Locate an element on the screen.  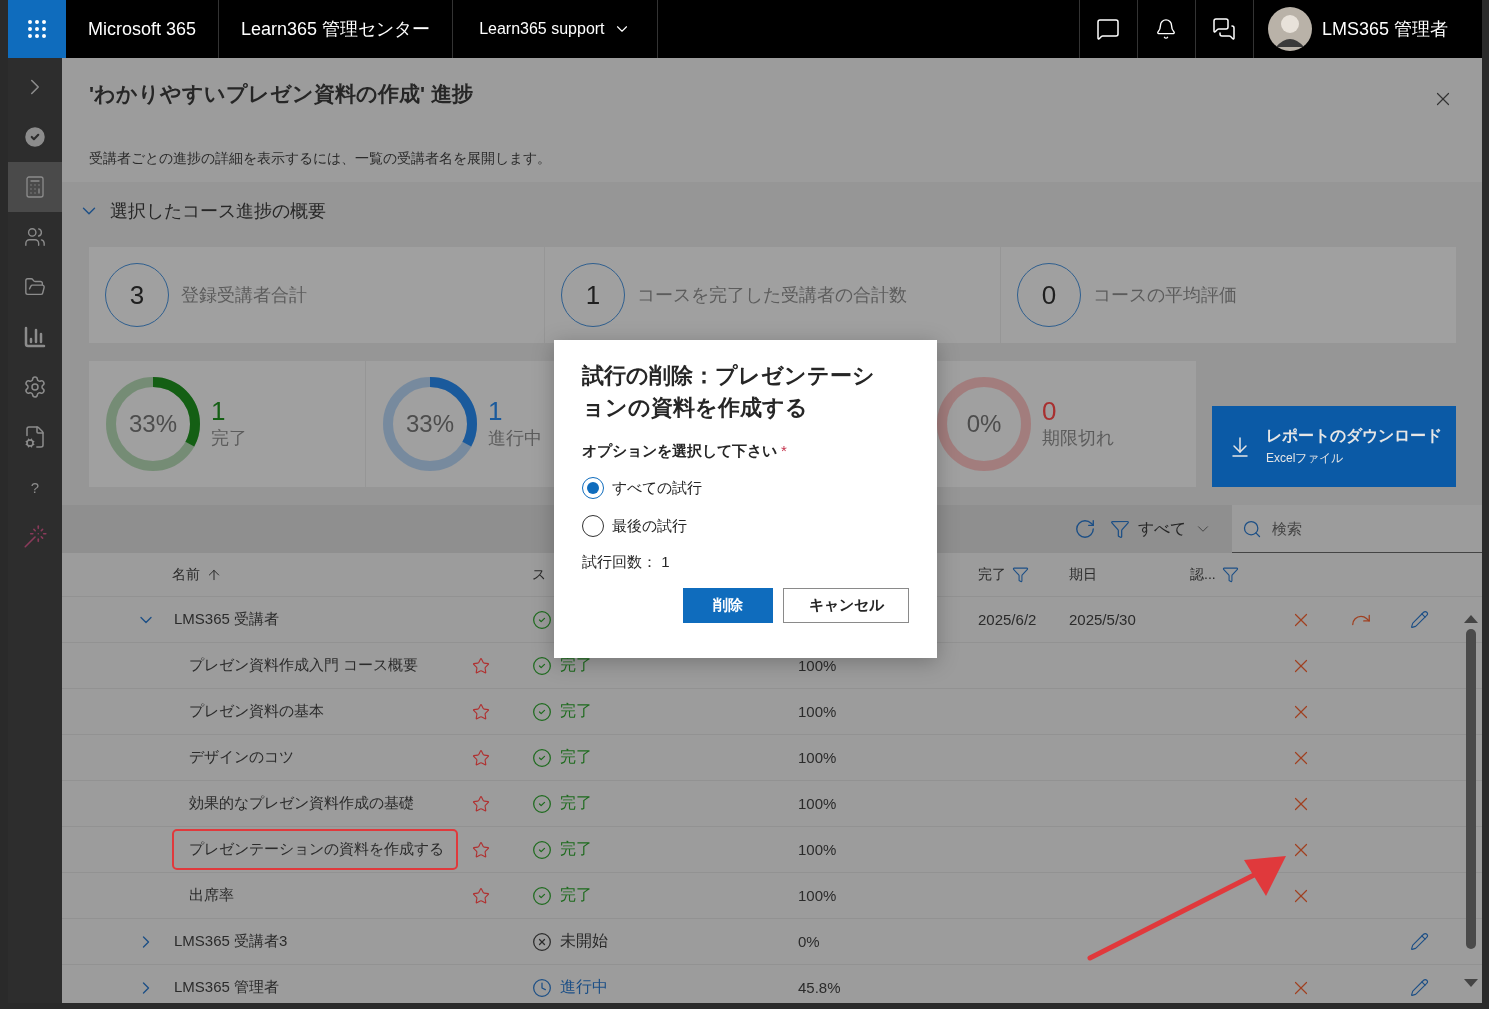
column-header: 名前 is located at coordinates (186, 574).